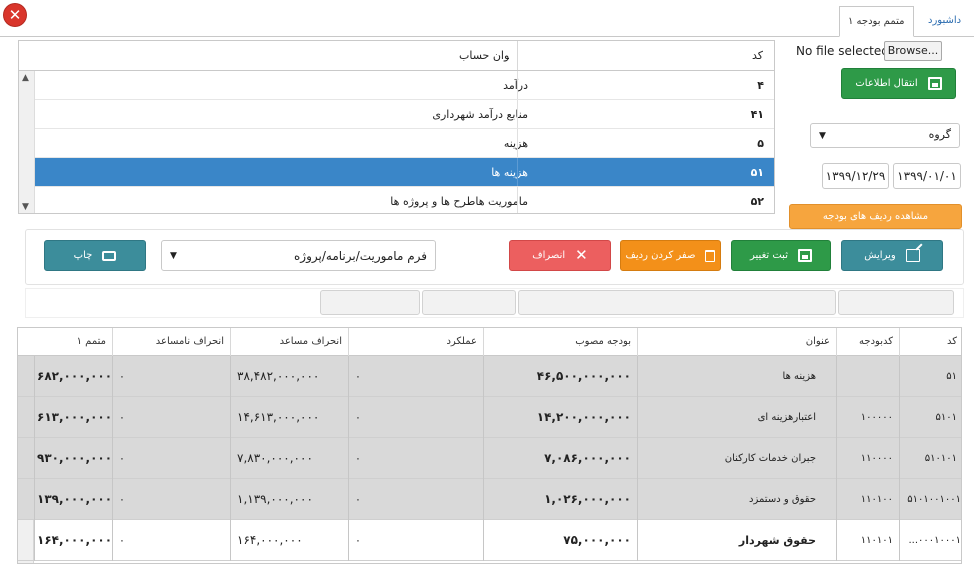 The height and width of the screenshot is (564, 974). I want to click on cell-positive-deviation: ۷,۸۳۰,۰۰۰,۰۰۰, so click(289, 458).